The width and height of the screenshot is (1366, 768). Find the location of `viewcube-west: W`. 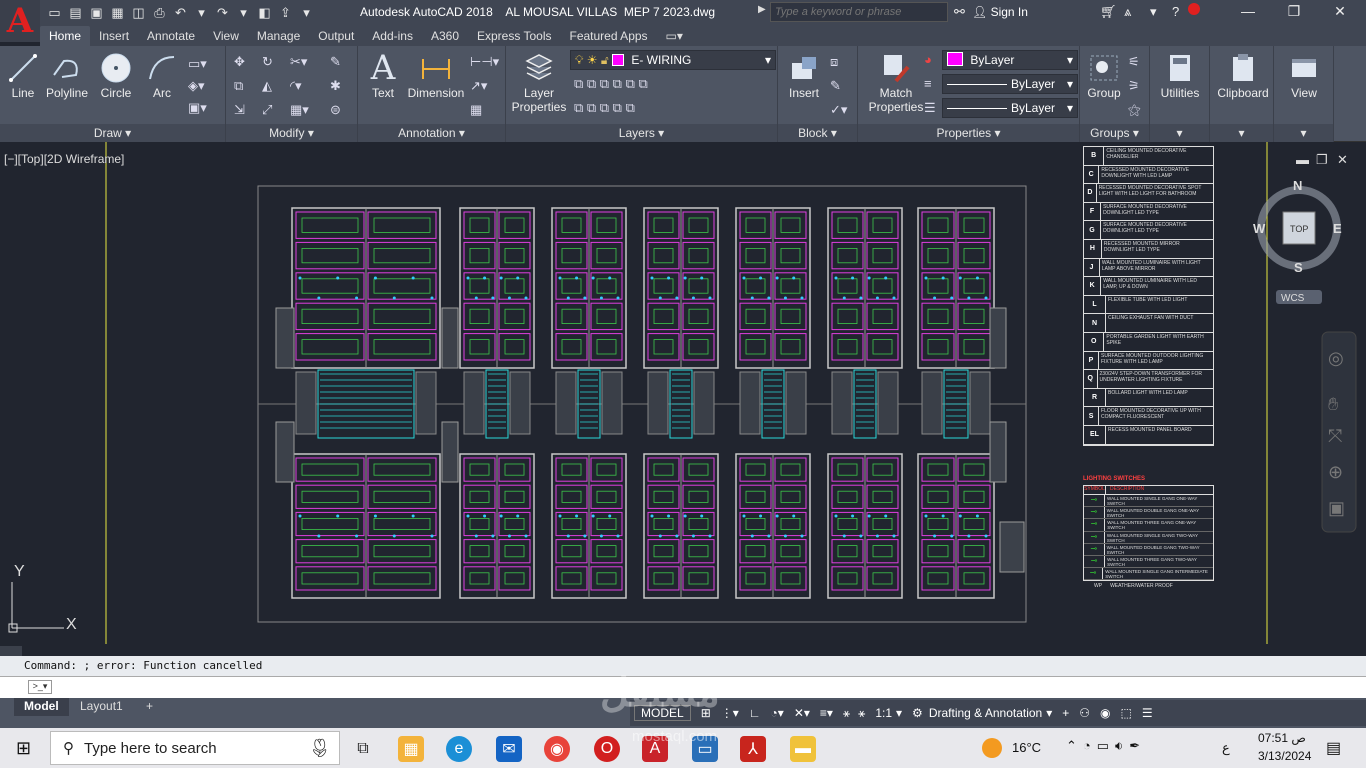

viewcube-west: W is located at coordinates (1259, 228).